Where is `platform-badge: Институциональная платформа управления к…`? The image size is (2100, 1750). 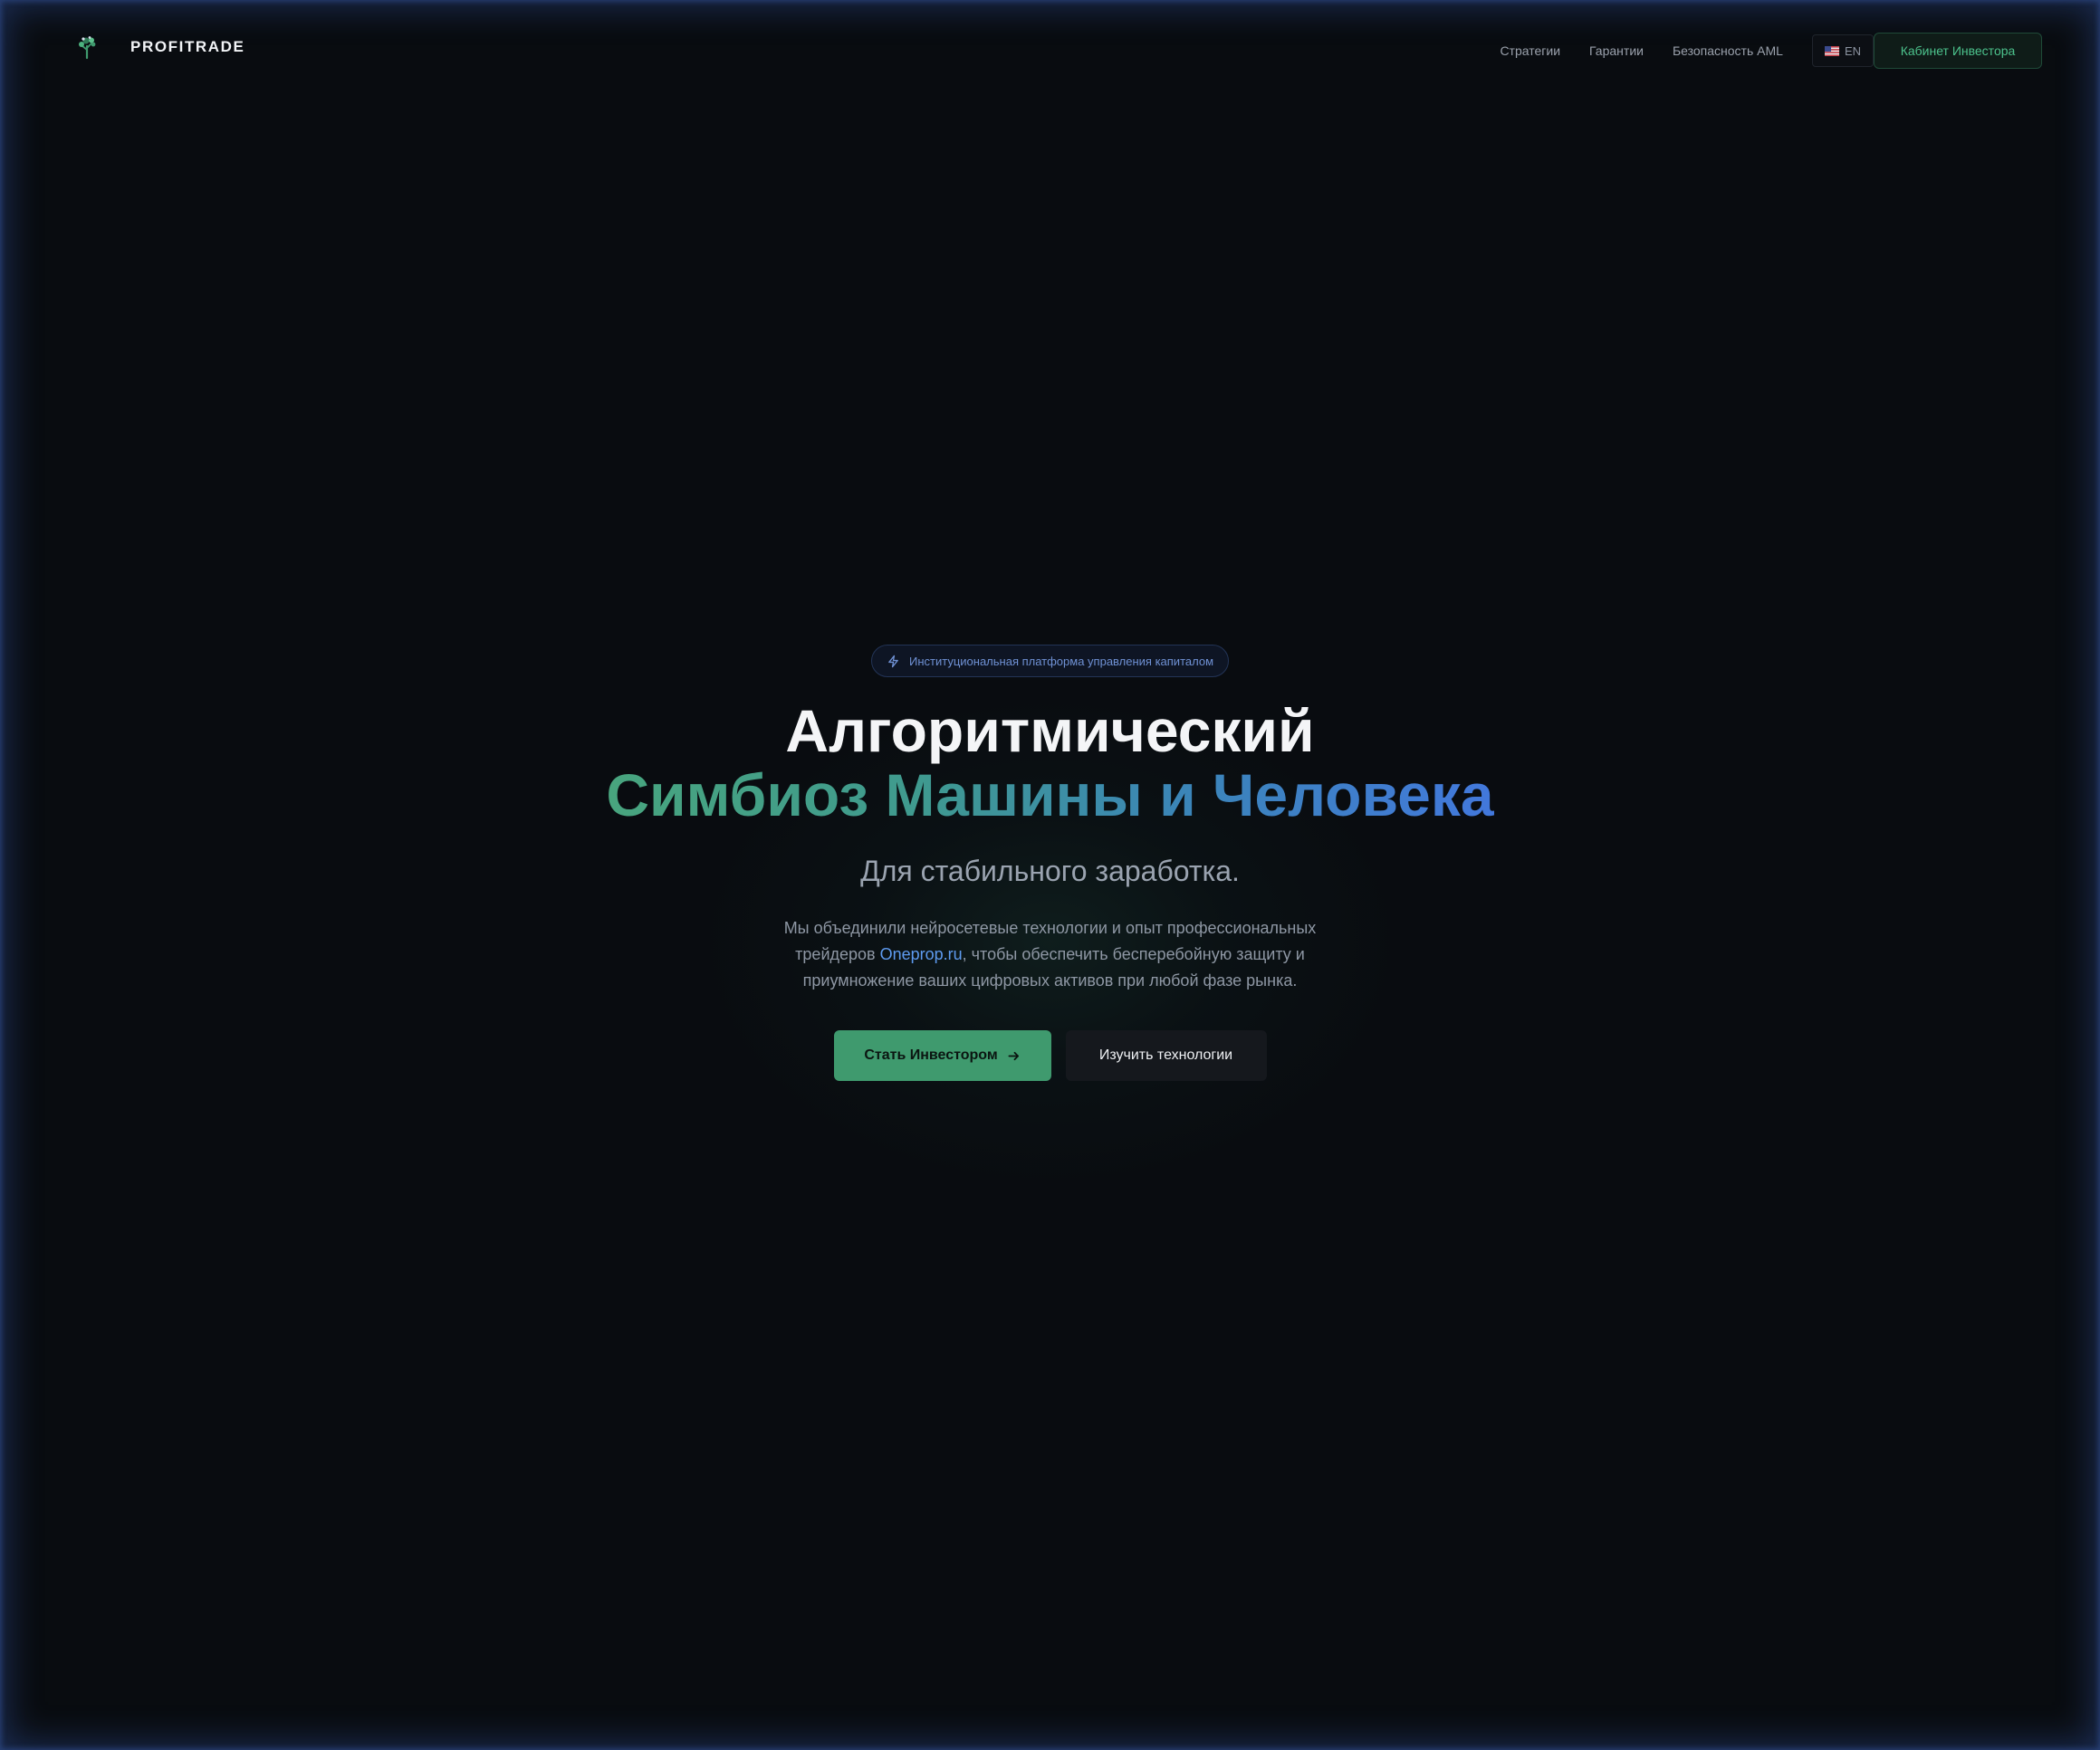 platform-badge: Институциональная платформа управления к… is located at coordinates (1050, 661).